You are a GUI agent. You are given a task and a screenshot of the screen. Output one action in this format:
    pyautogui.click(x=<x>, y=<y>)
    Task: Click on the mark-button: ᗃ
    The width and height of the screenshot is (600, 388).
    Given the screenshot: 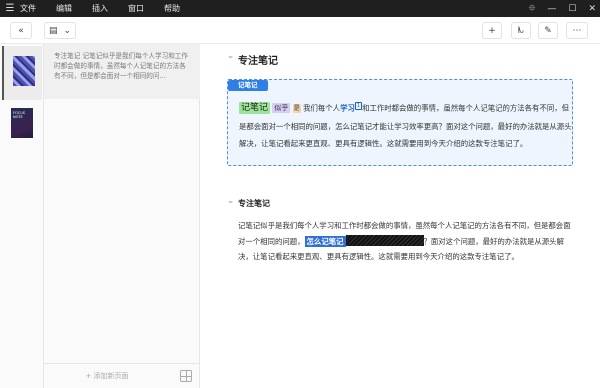 What is the action you would take?
    pyautogui.click(x=521, y=30)
    